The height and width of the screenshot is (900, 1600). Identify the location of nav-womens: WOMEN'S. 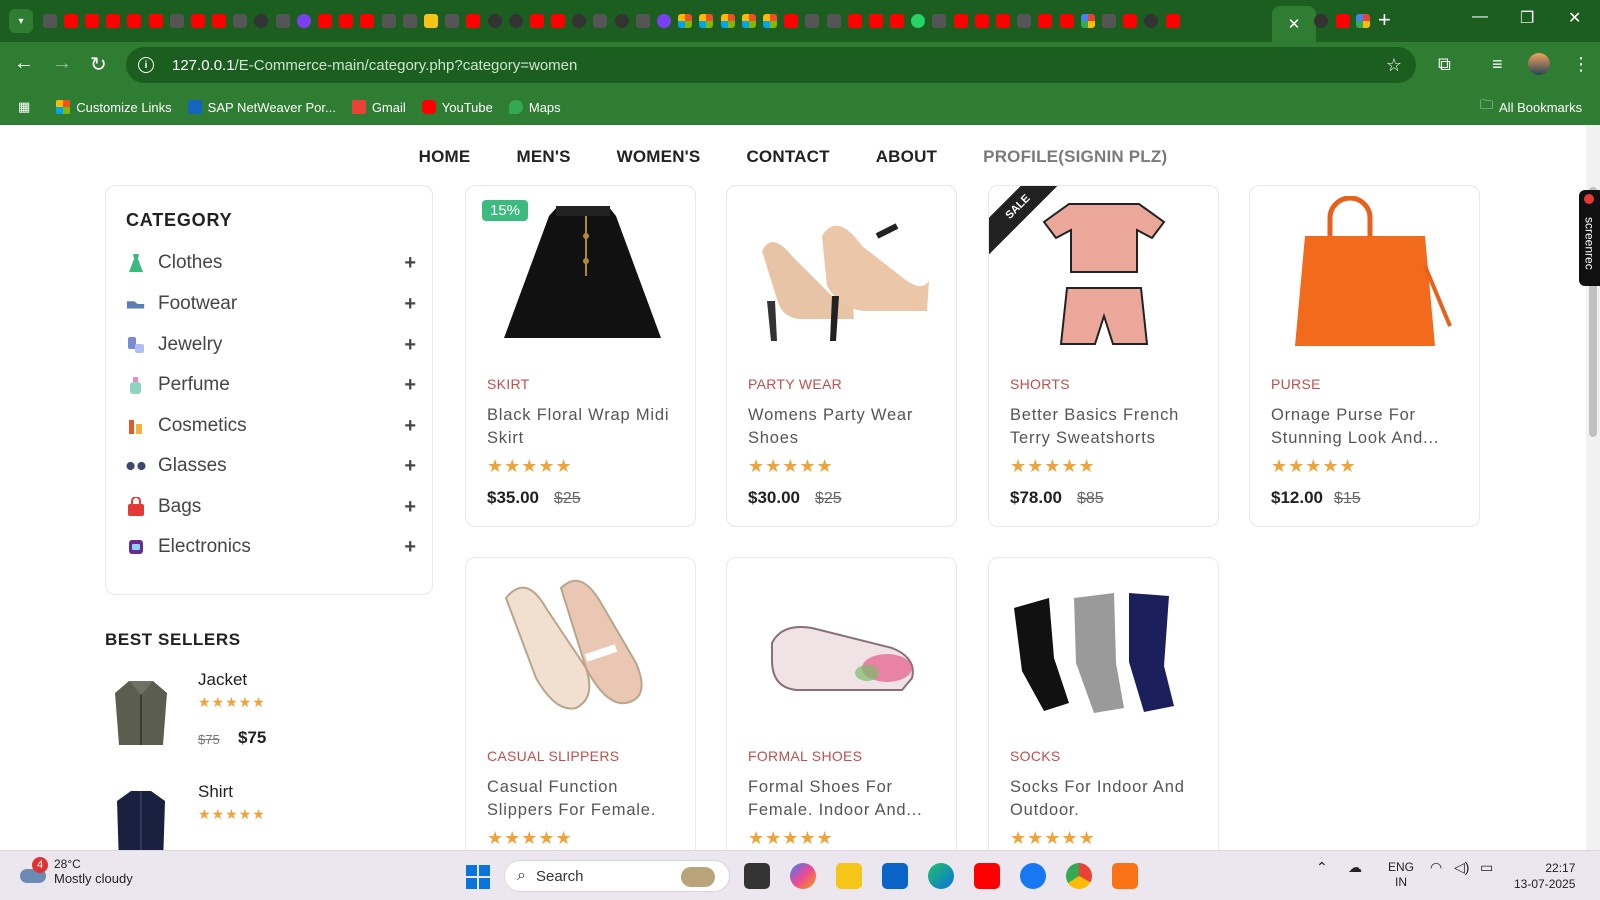
(659, 157).